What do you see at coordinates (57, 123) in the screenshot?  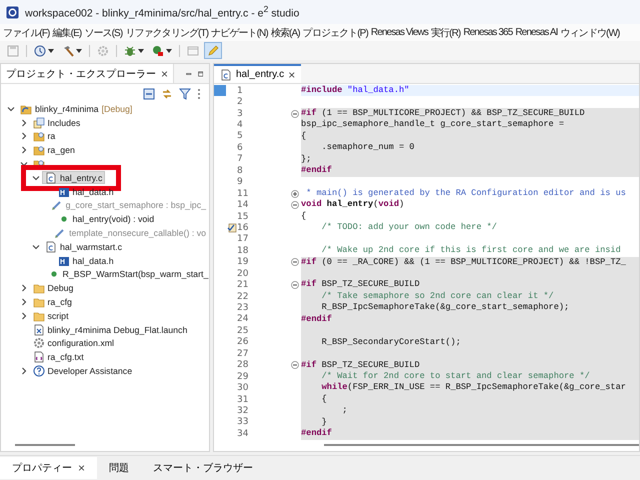 I see `tree-item: Includes` at bounding box center [57, 123].